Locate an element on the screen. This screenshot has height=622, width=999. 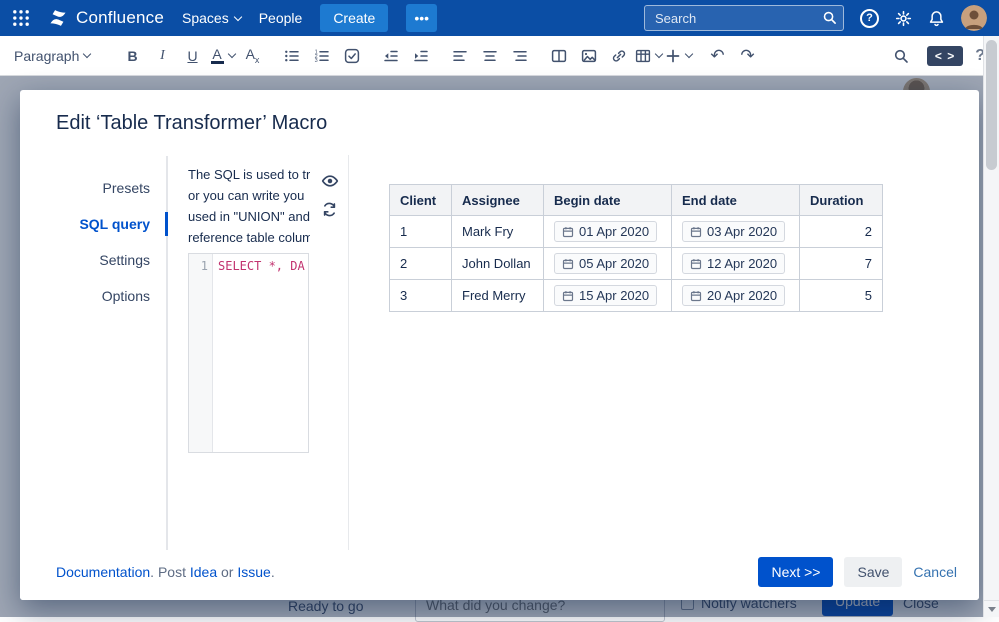
date-chip: 15 Apr 2020 is located at coordinates (606, 295).